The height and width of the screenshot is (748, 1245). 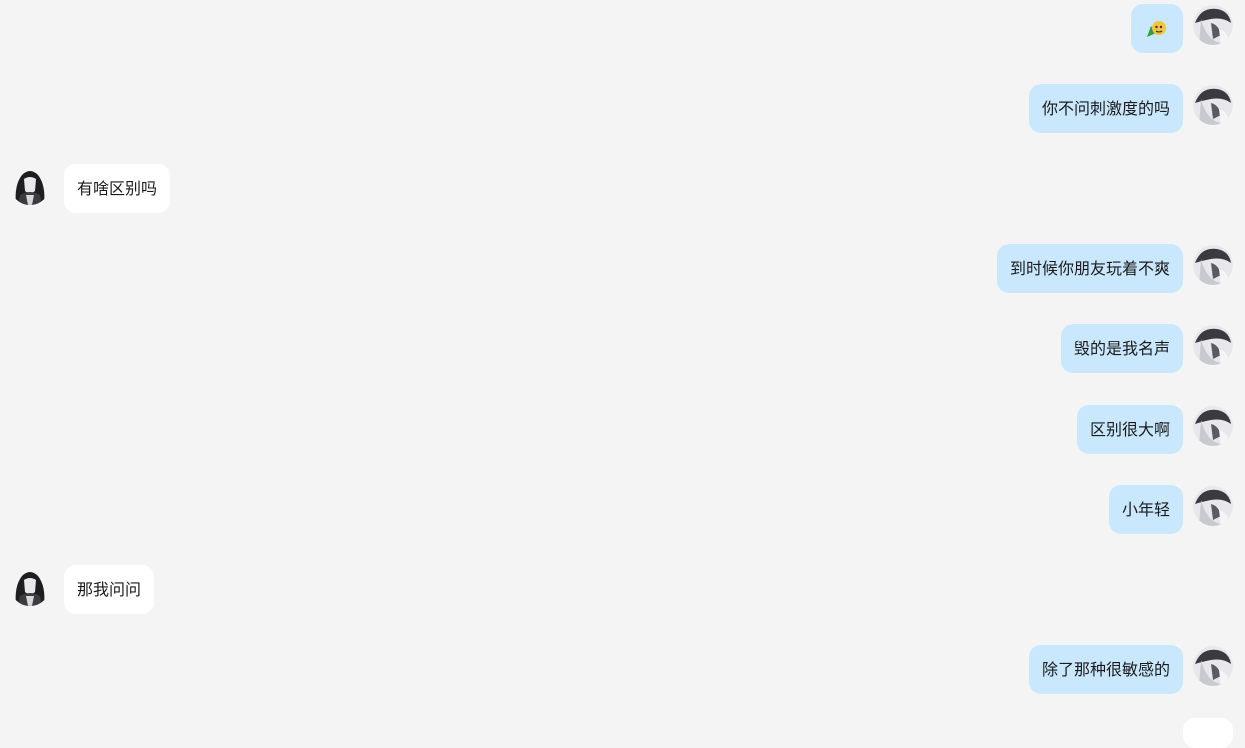 I want to click on message-row-outgoing: 小年轻, so click(x=622, y=510).